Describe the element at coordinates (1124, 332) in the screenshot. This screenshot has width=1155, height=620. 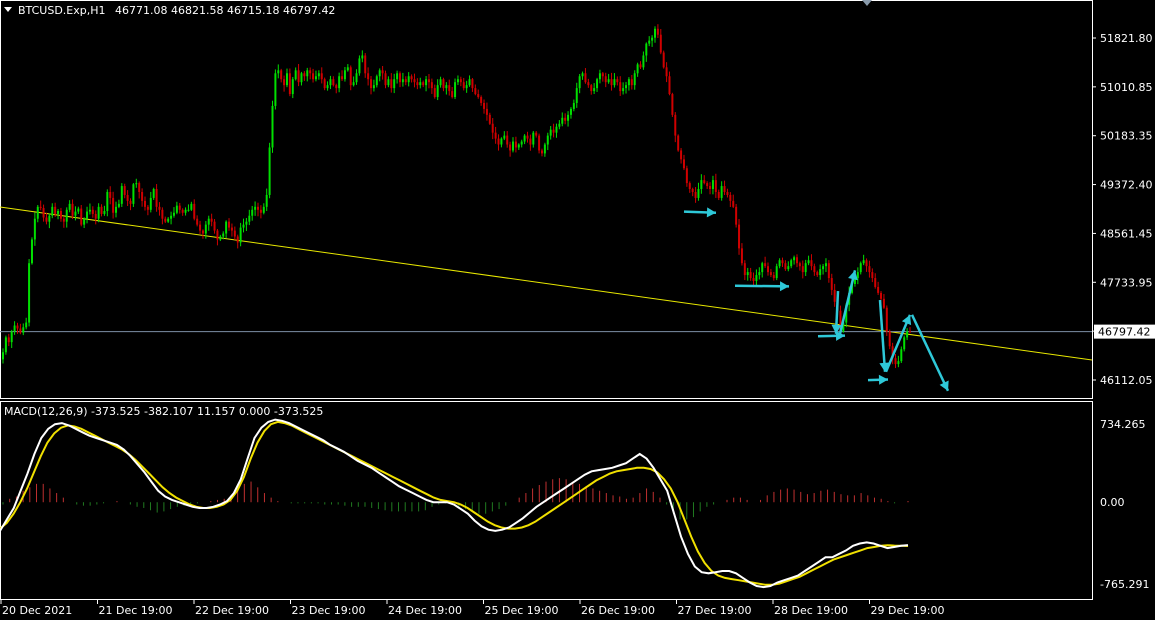
I see `current-price-label: 46797.42` at that location.